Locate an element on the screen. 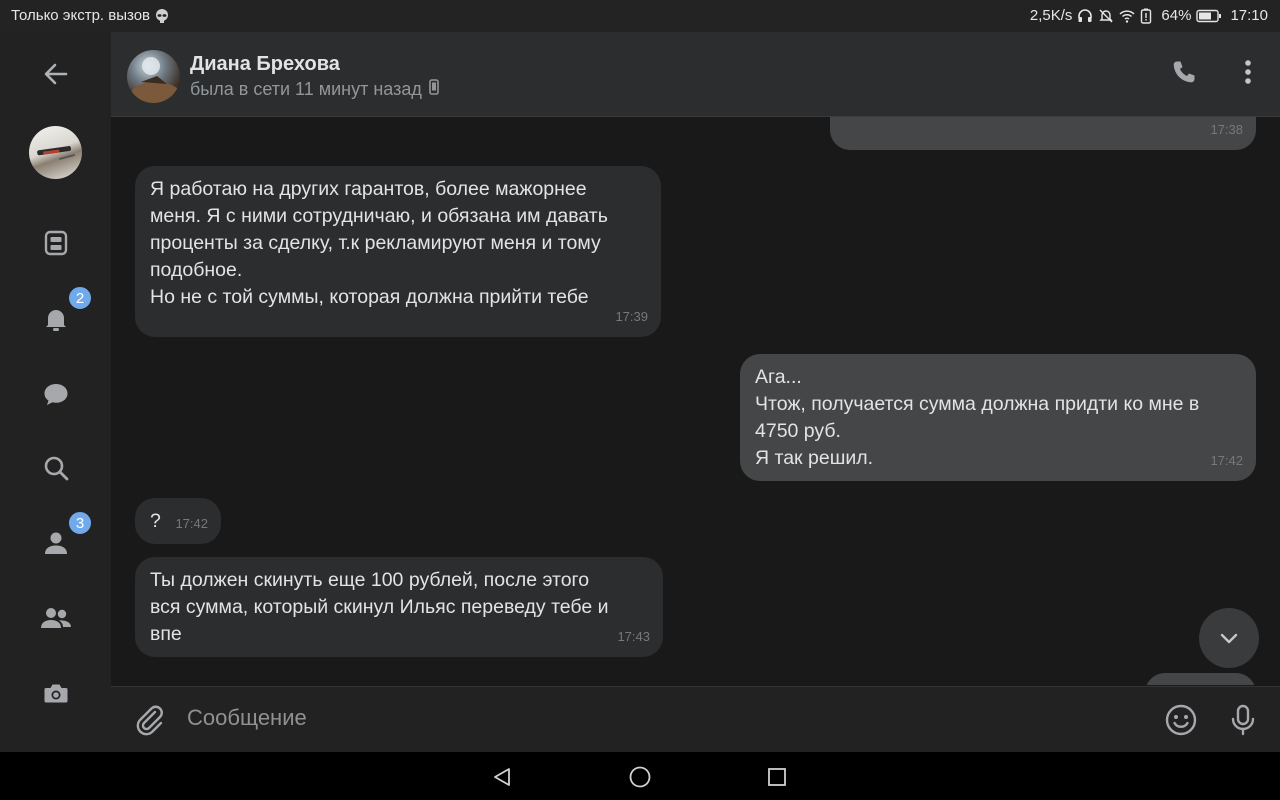 Image resolution: width=1280 pixels, height=800 pixels. scroll-down-button is located at coordinates (1229, 638).